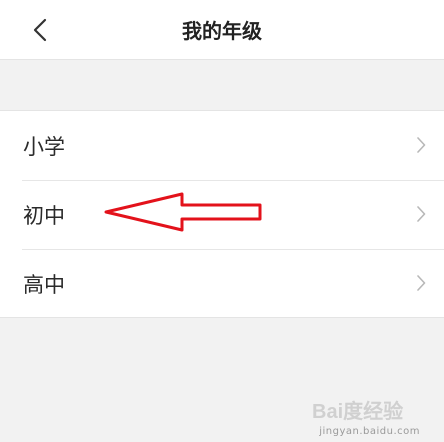 The width and height of the screenshot is (444, 442). What do you see at coordinates (44, 146) in the screenshot?
I see `list-item-label: 小学` at bounding box center [44, 146].